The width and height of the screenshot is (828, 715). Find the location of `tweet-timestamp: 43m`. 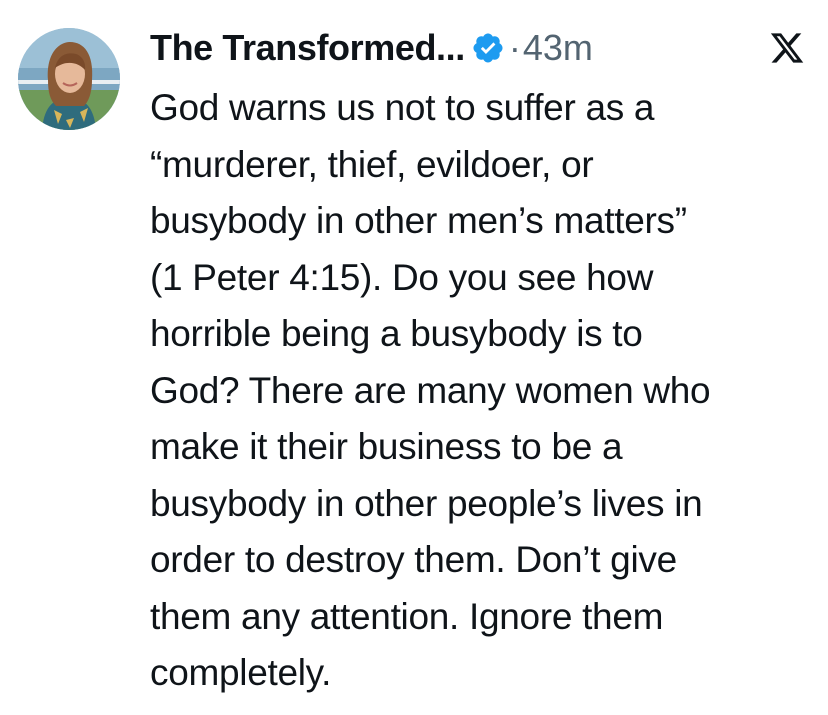

tweet-timestamp: 43m is located at coordinates (558, 48).